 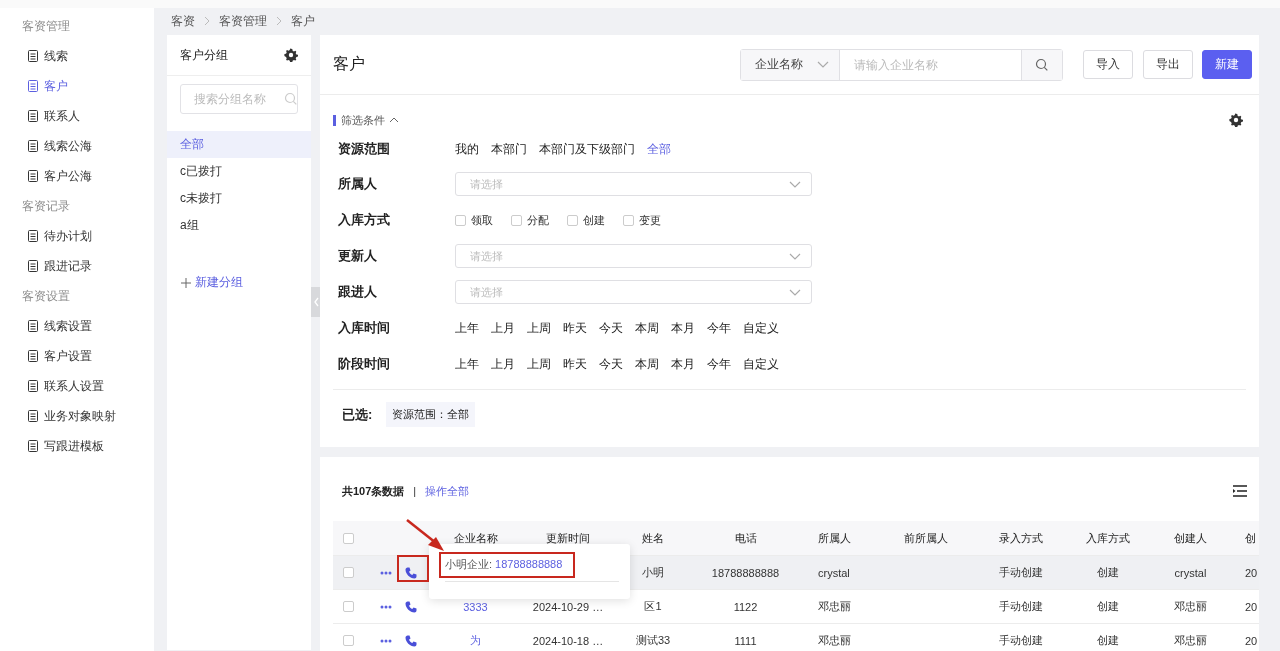 What do you see at coordinates (212, 282) in the screenshot?
I see `add-group-link: 新建分组` at bounding box center [212, 282].